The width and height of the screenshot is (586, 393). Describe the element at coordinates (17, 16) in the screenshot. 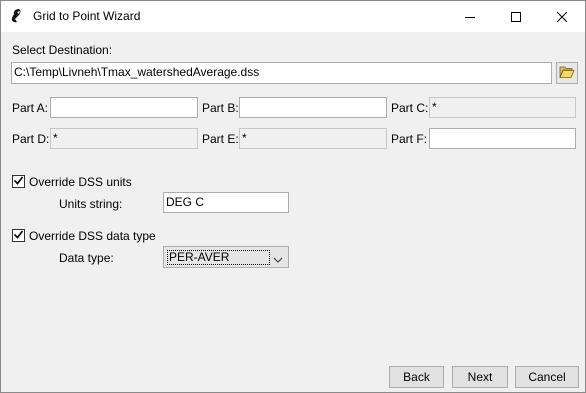

I see `hec-logo-icon` at that location.